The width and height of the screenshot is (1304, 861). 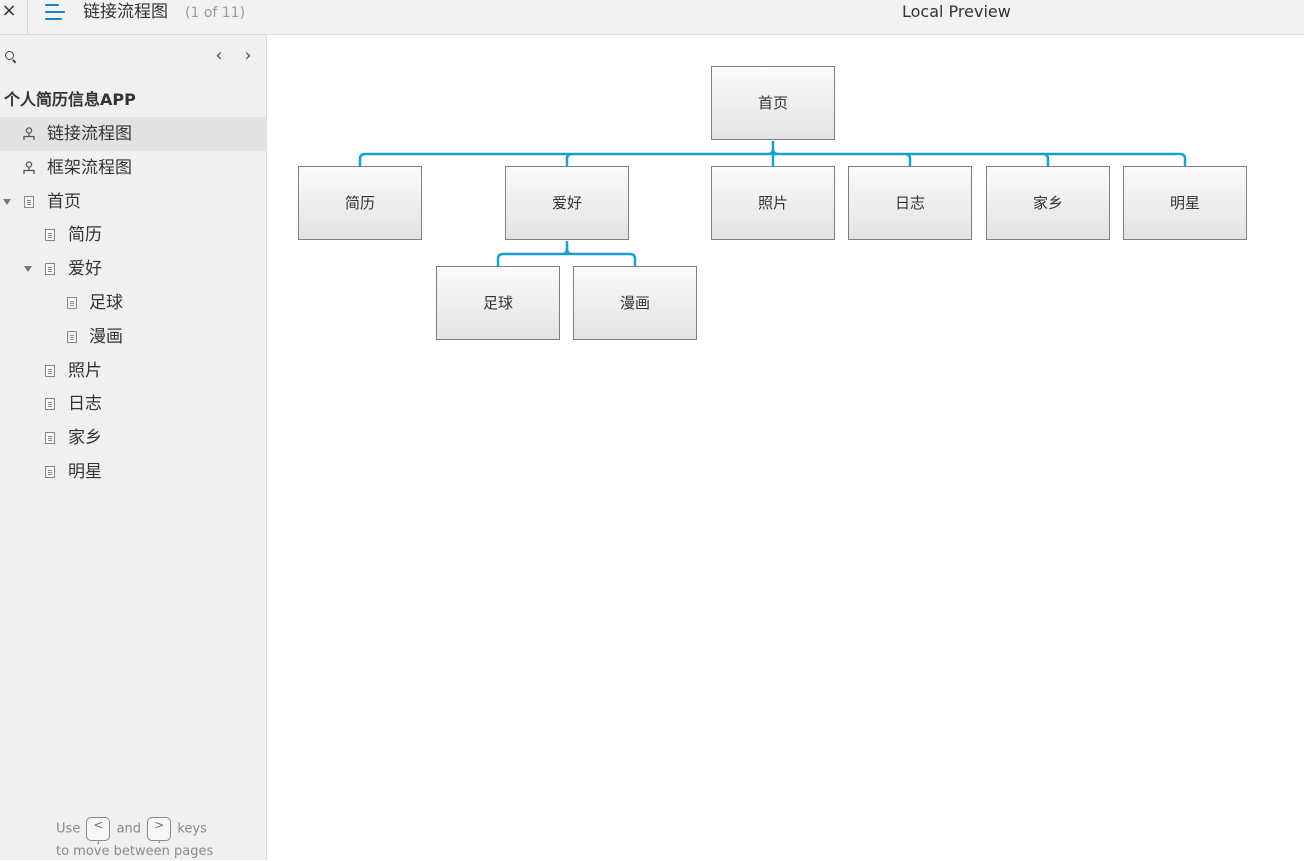 I want to click on hint-keys: keys, so click(x=192, y=829).